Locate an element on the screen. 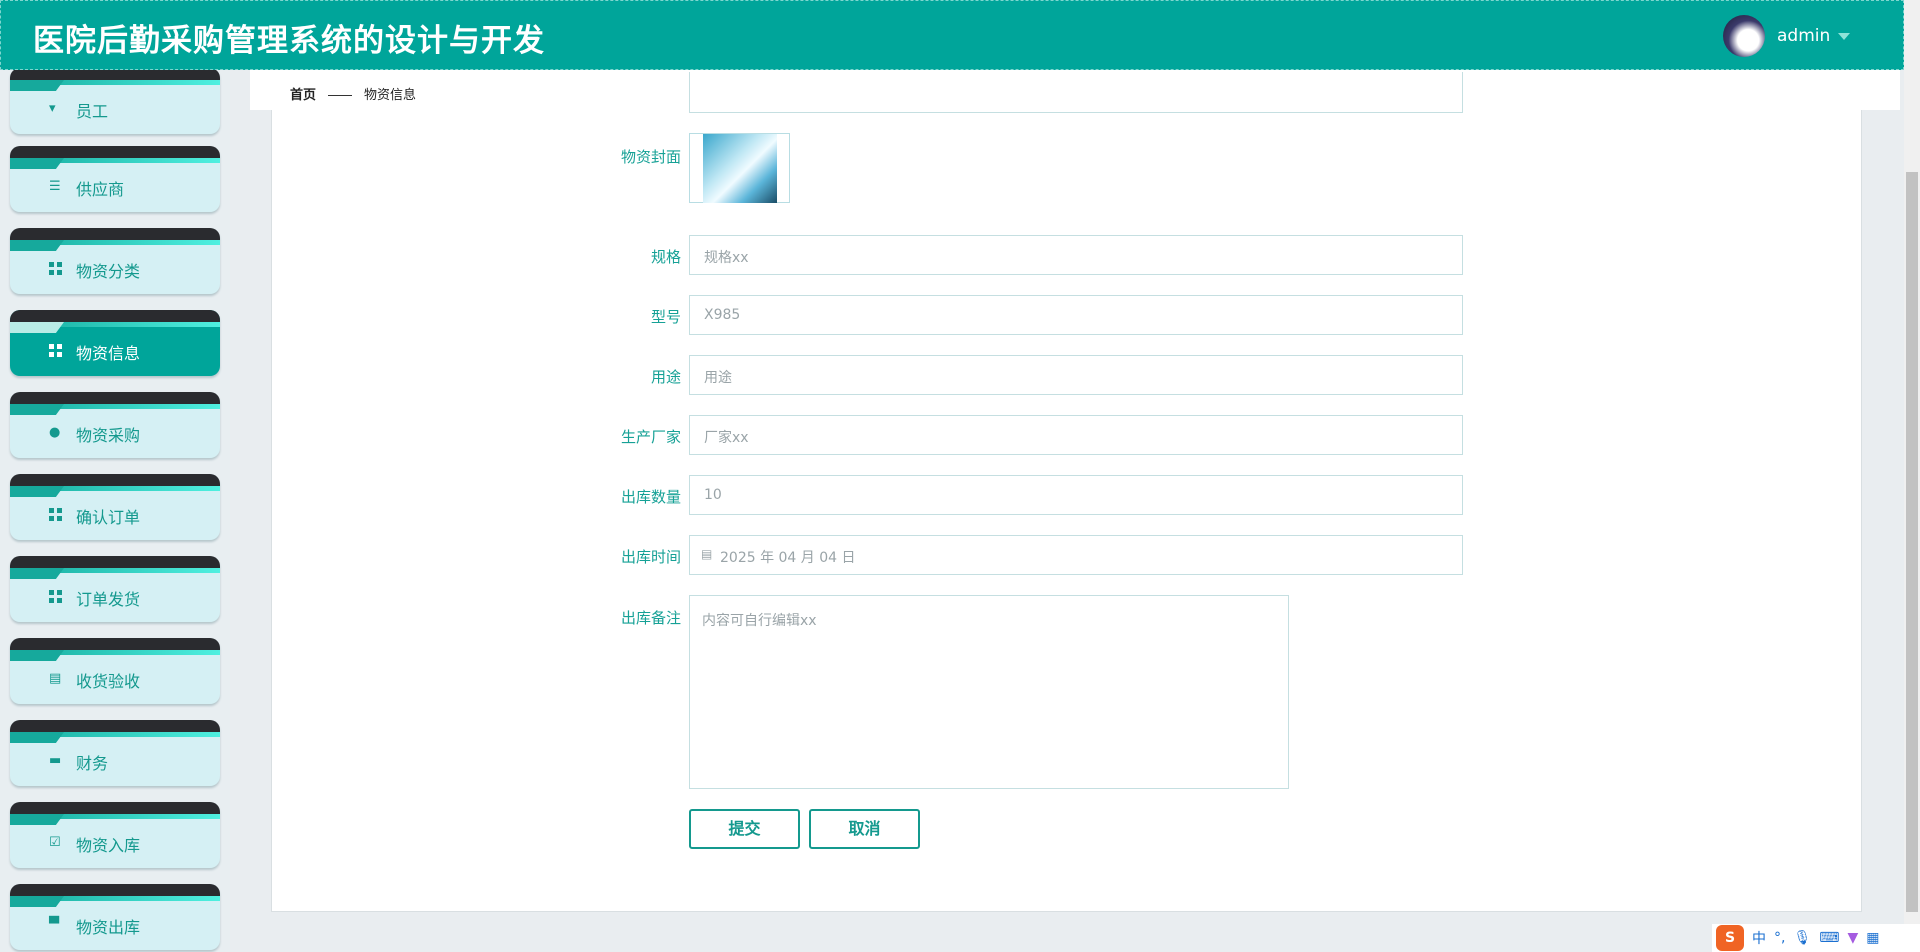 This screenshot has height=952, width=1920. field-label-manufacturer: 生产厂家 is located at coordinates (650, 437).